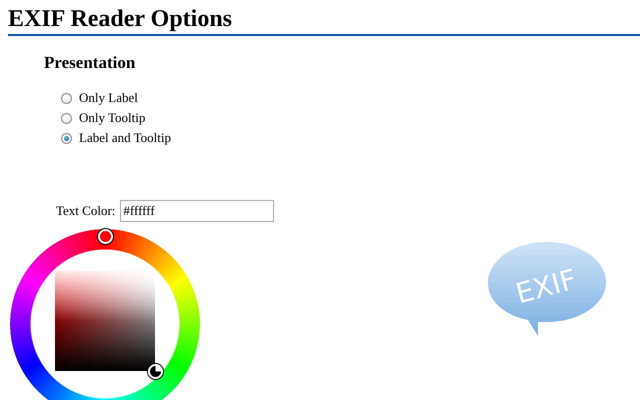 Image resolution: width=640 pixels, height=400 pixels. What do you see at coordinates (324, 18) in the screenshot?
I see `page-title: EXIF Reader Options` at bounding box center [324, 18].